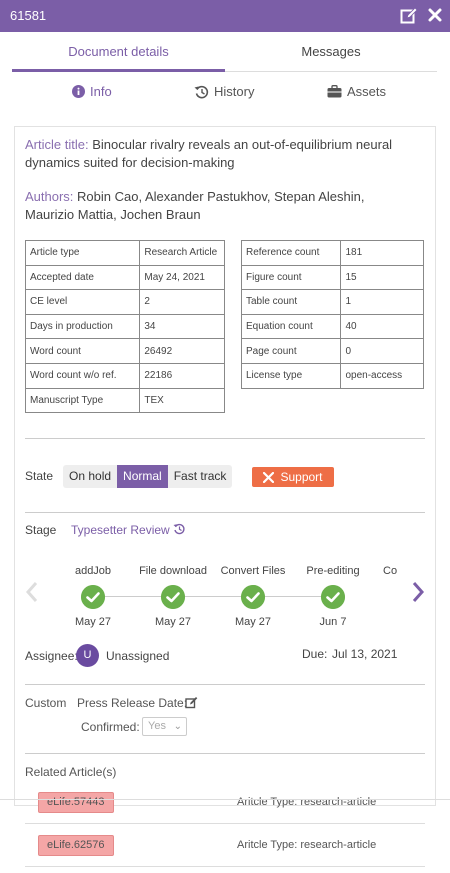 This screenshot has width=450, height=873. I want to click on metadata-row: Page count 0, so click(332, 351).